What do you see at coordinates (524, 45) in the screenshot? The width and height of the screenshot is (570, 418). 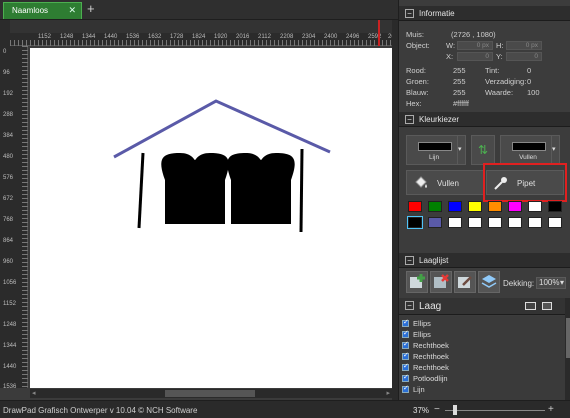 I see `height-field: 0 px` at bounding box center [524, 45].